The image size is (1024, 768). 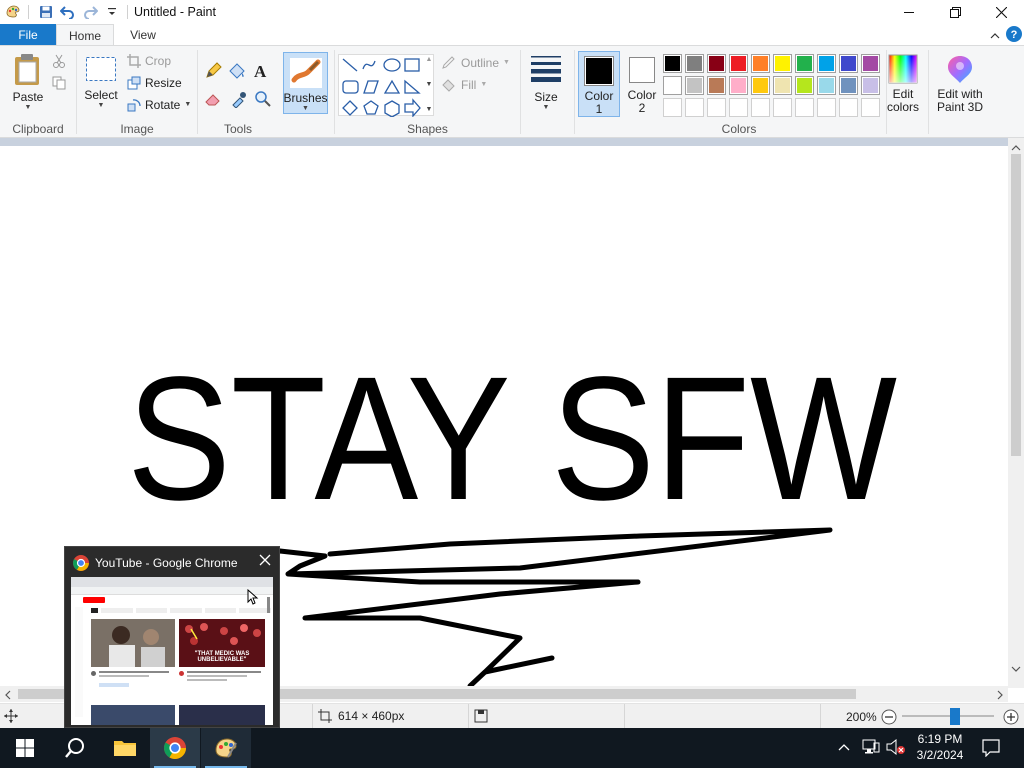 I want to click on network-icon, so click(x=871, y=748).